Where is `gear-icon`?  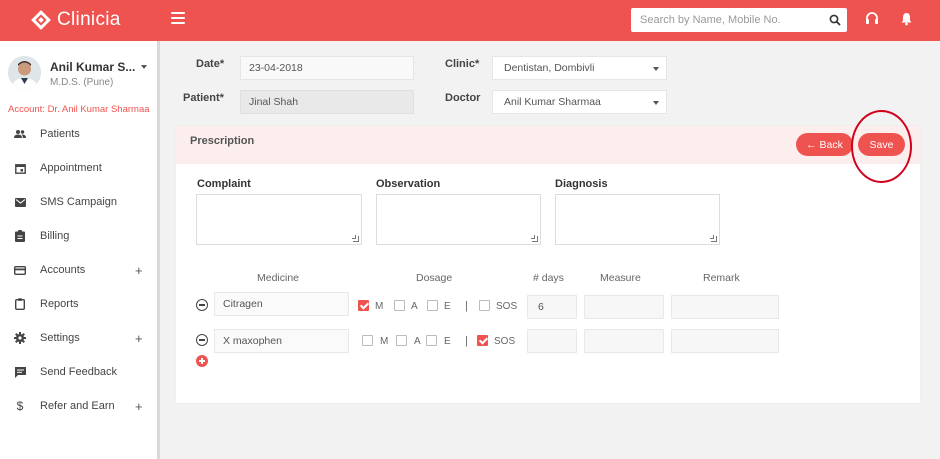
gear-icon is located at coordinates (20, 338).